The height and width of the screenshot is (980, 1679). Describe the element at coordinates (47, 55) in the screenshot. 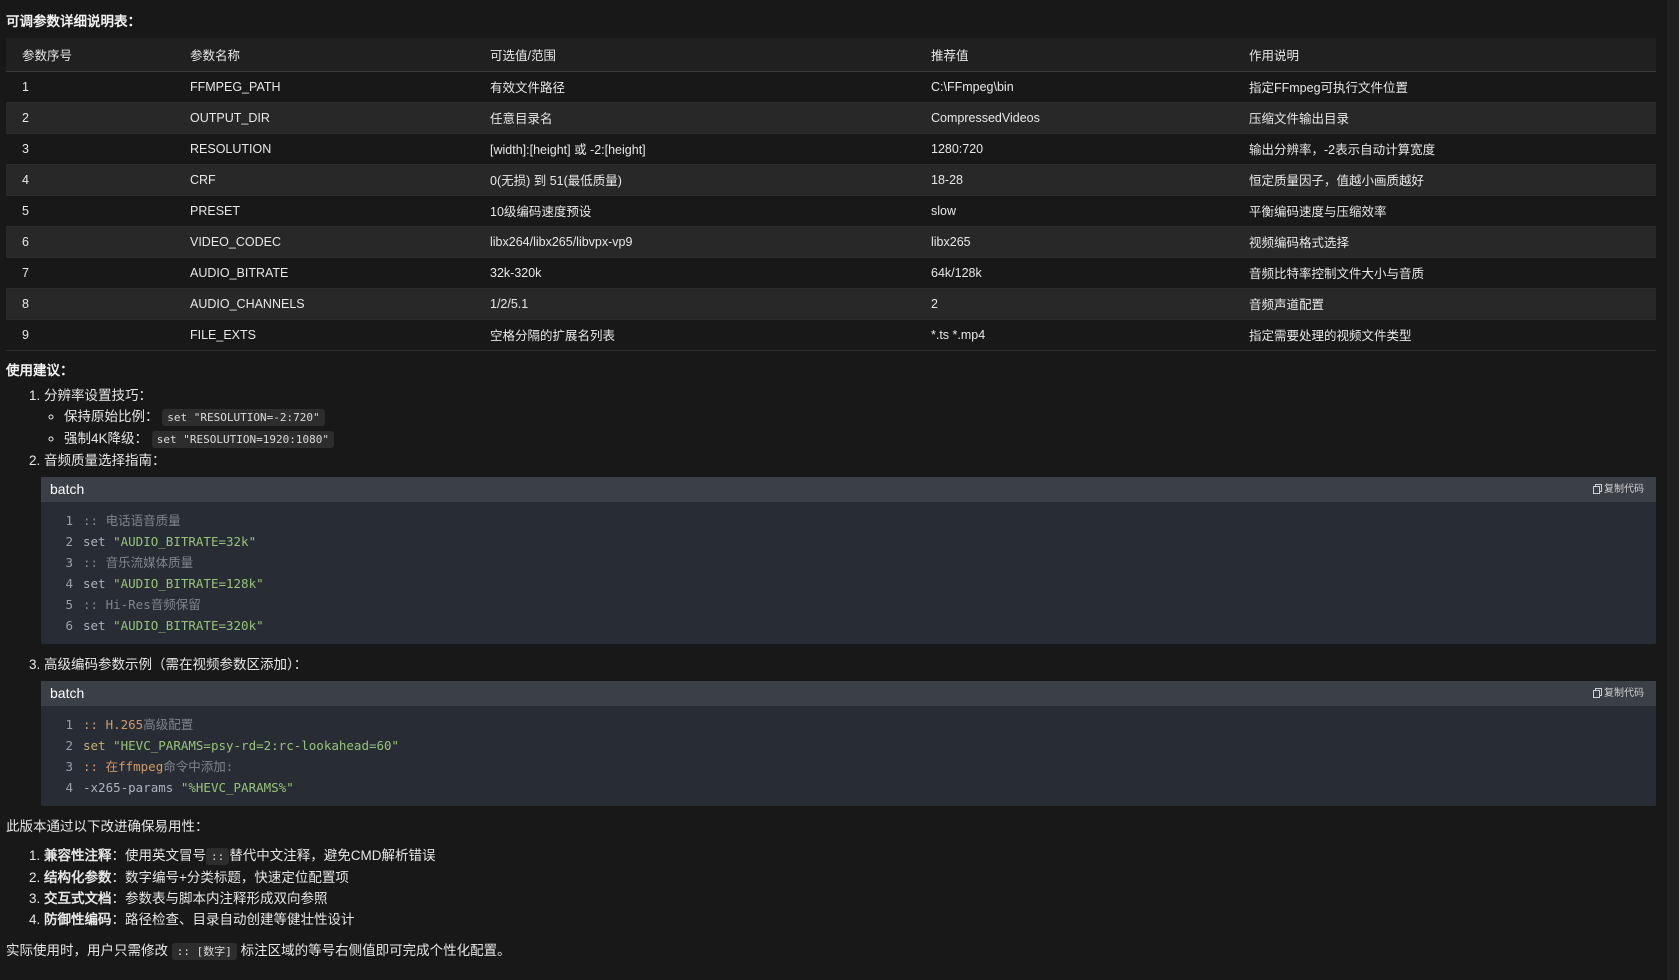

I see `header-index: 参数序号` at that location.